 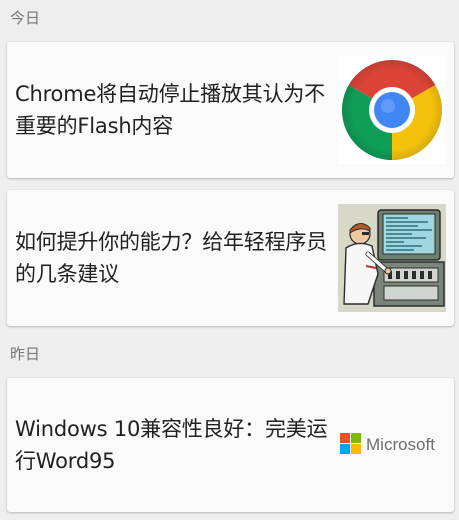 I want to click on section-header-yesterday: 昨日, so click(x=25, y=354).